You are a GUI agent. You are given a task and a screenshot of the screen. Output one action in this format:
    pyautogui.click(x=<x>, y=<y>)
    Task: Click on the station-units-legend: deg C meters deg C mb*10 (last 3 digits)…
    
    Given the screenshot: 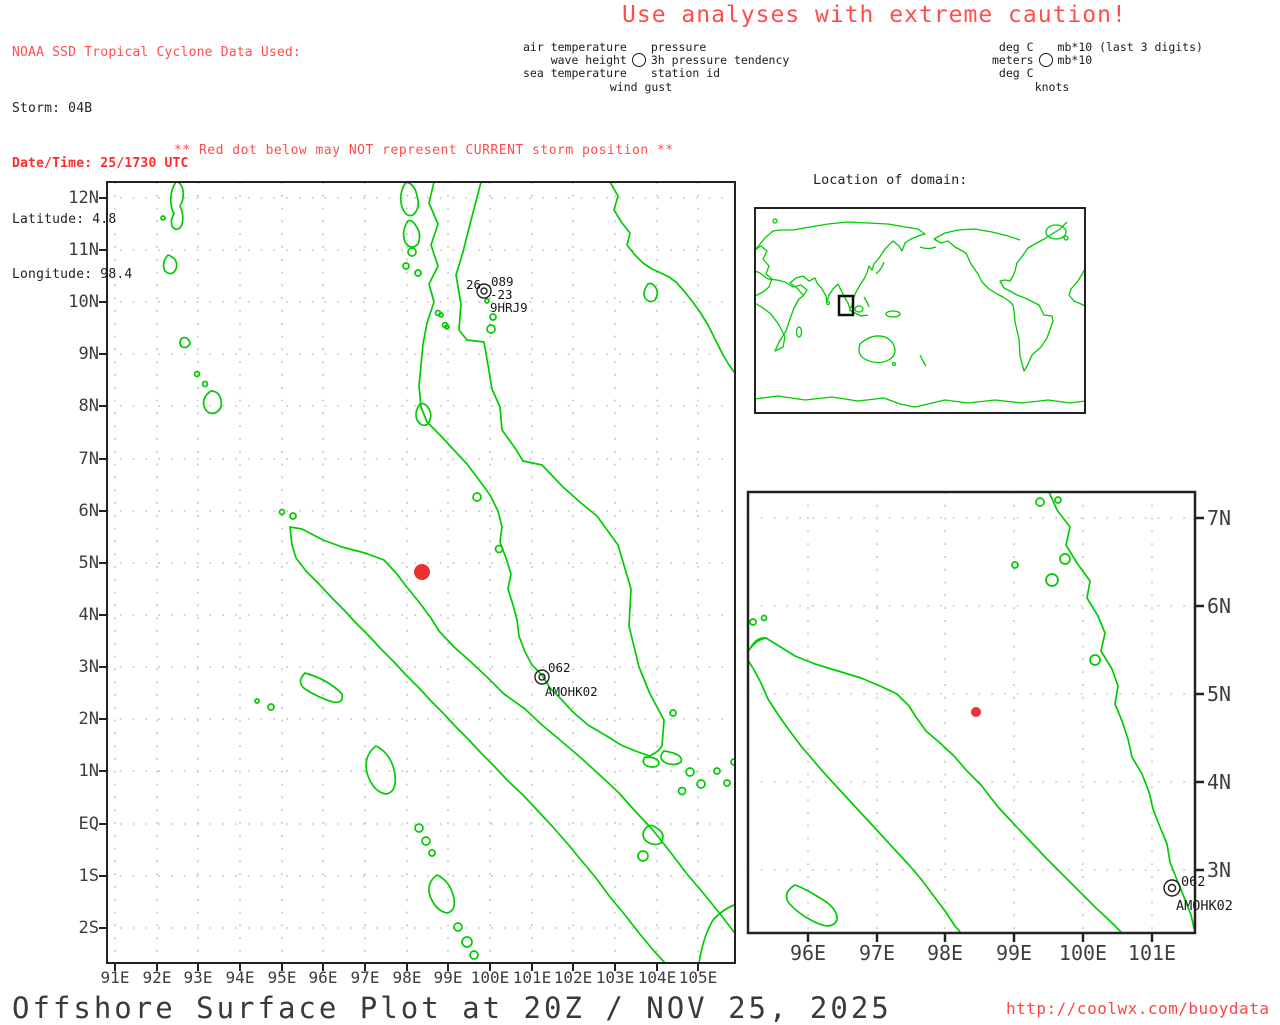 What is the action you would take?
    pyautogui.click(x=1097, y=60)
    